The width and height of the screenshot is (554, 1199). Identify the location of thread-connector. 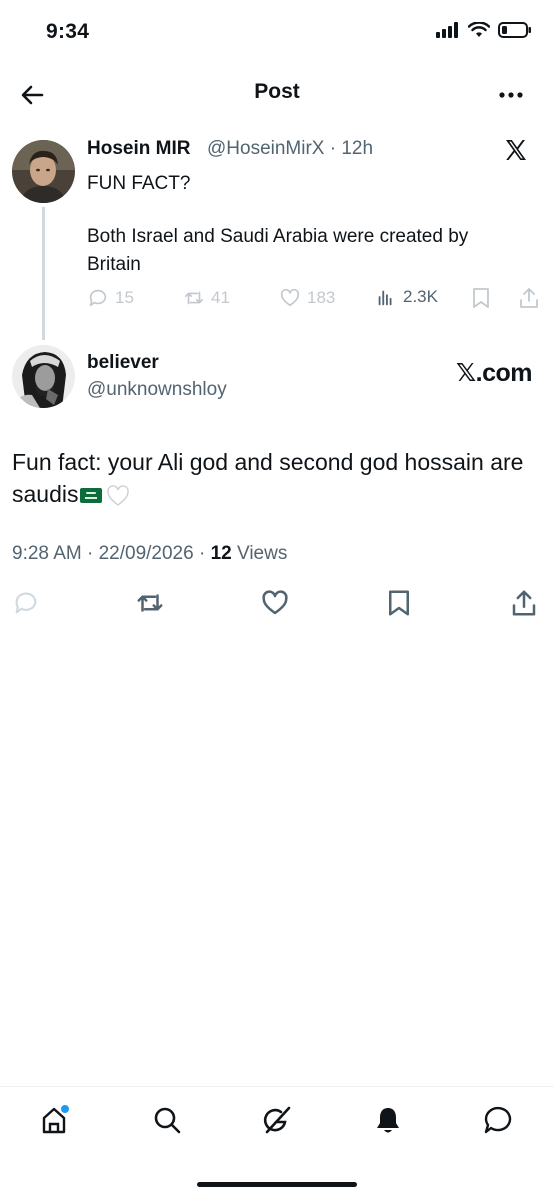
(43, 273).